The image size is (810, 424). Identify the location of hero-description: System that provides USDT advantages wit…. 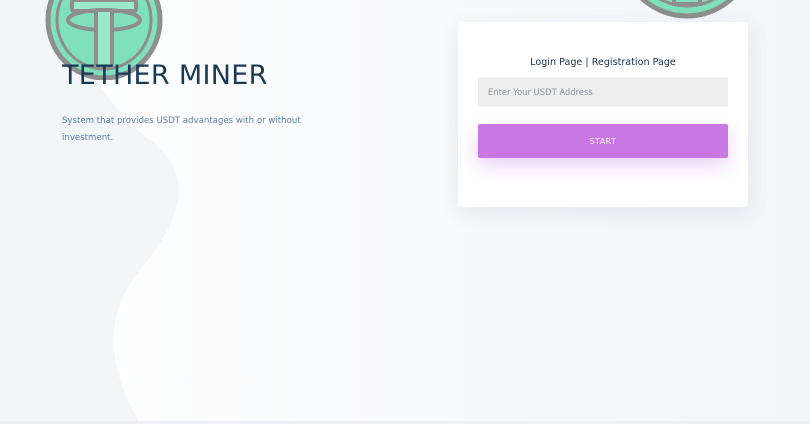
(181, 129).